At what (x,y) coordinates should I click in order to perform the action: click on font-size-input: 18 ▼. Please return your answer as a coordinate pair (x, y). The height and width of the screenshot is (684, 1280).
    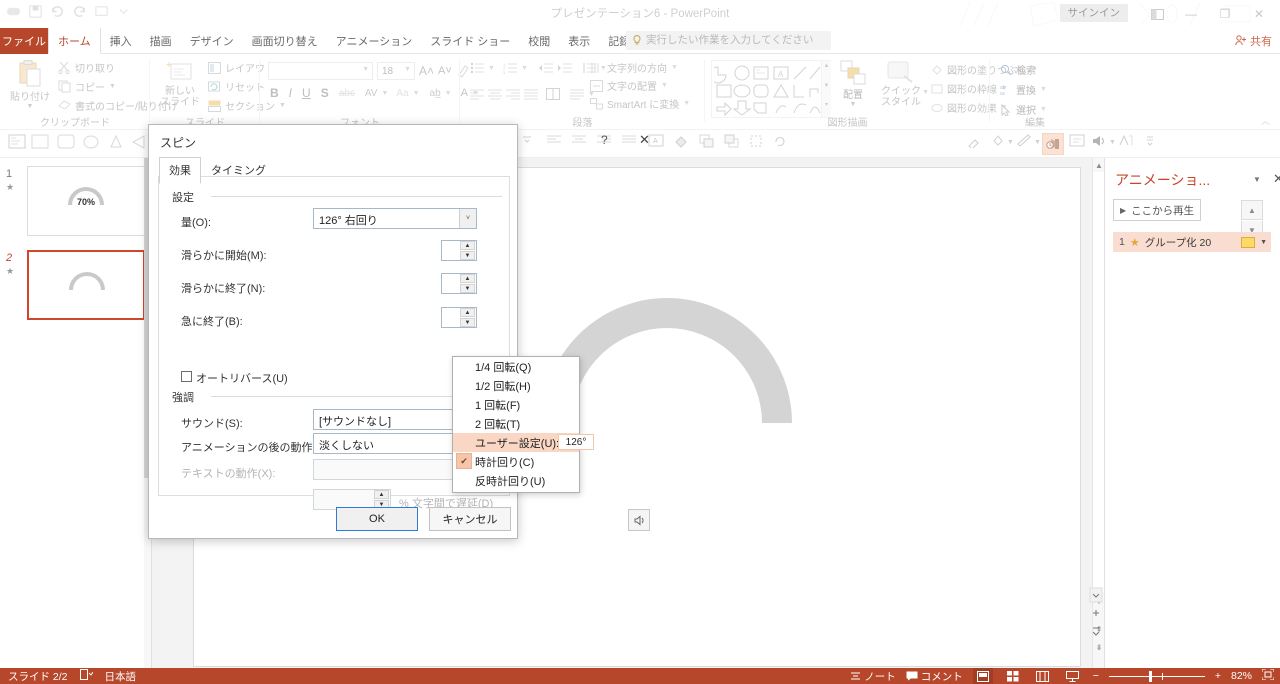
    Looking at the image, I should click on (396, 71).